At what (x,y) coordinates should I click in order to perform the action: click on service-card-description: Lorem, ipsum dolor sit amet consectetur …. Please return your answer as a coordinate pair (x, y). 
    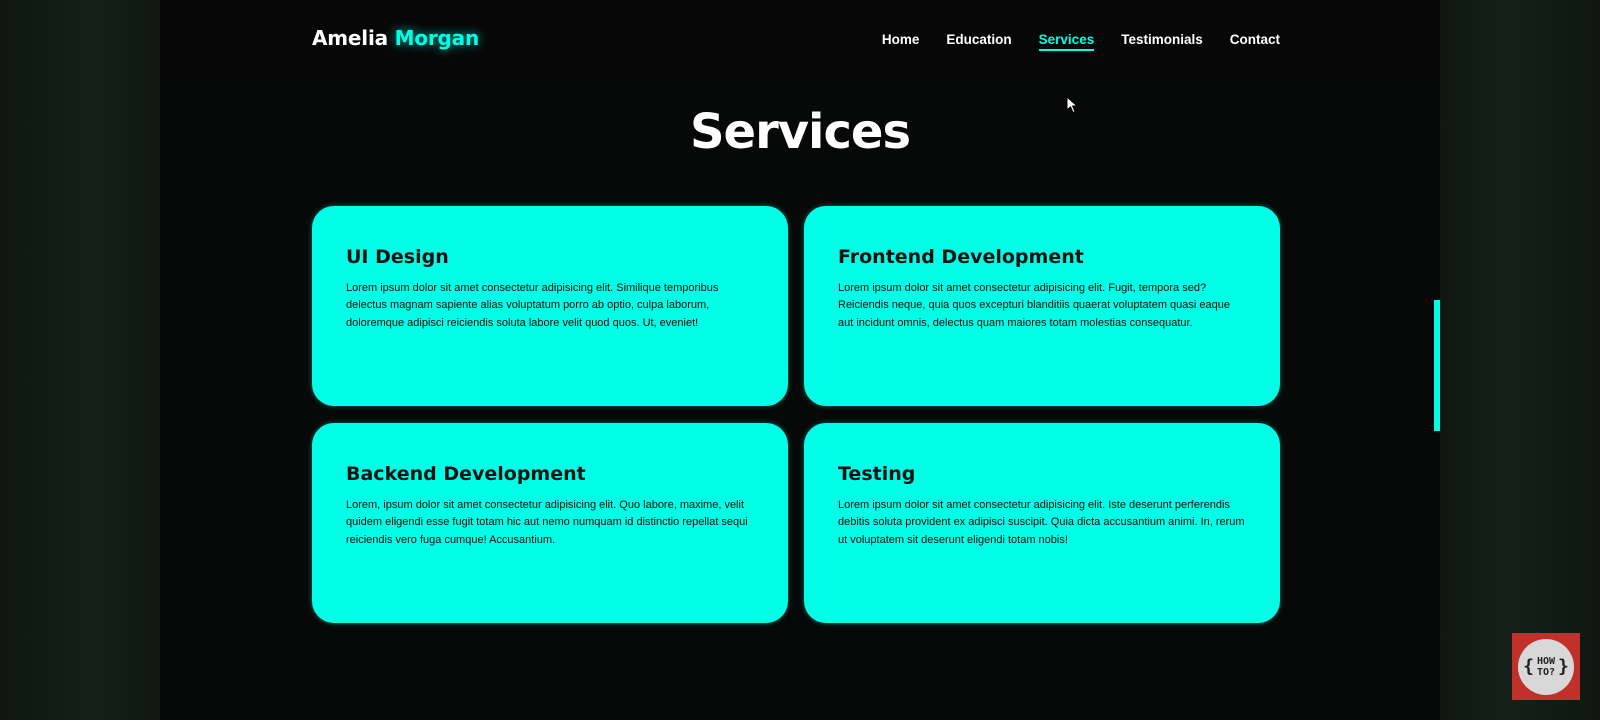
    Looking at the image, I should click on (547, 522).